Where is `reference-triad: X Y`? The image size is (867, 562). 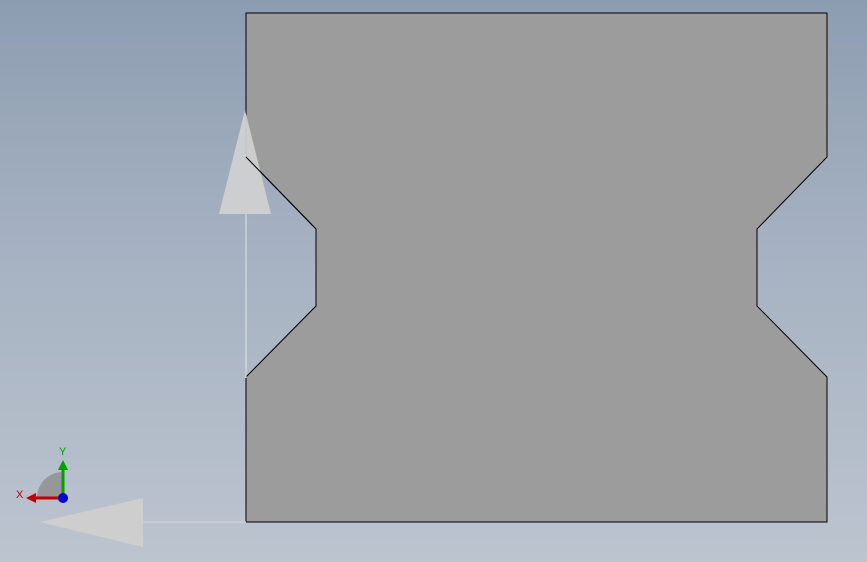 reference-triad: X Y is located at coordinates (42, 474).